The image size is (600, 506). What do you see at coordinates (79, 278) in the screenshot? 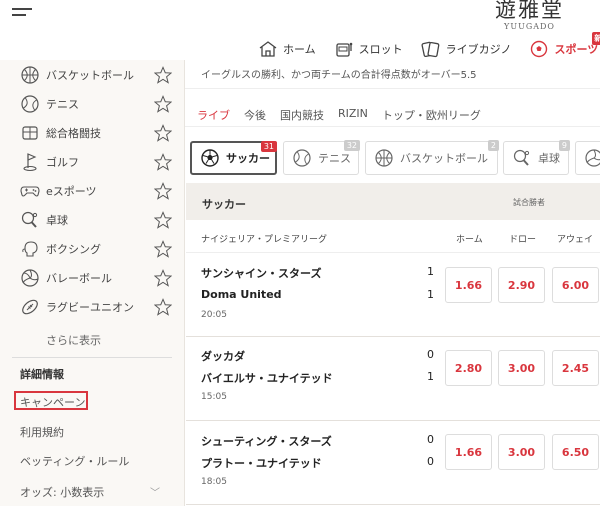
I see `sidebar-item-label: バレーボール` at bounding box center [79, 278].